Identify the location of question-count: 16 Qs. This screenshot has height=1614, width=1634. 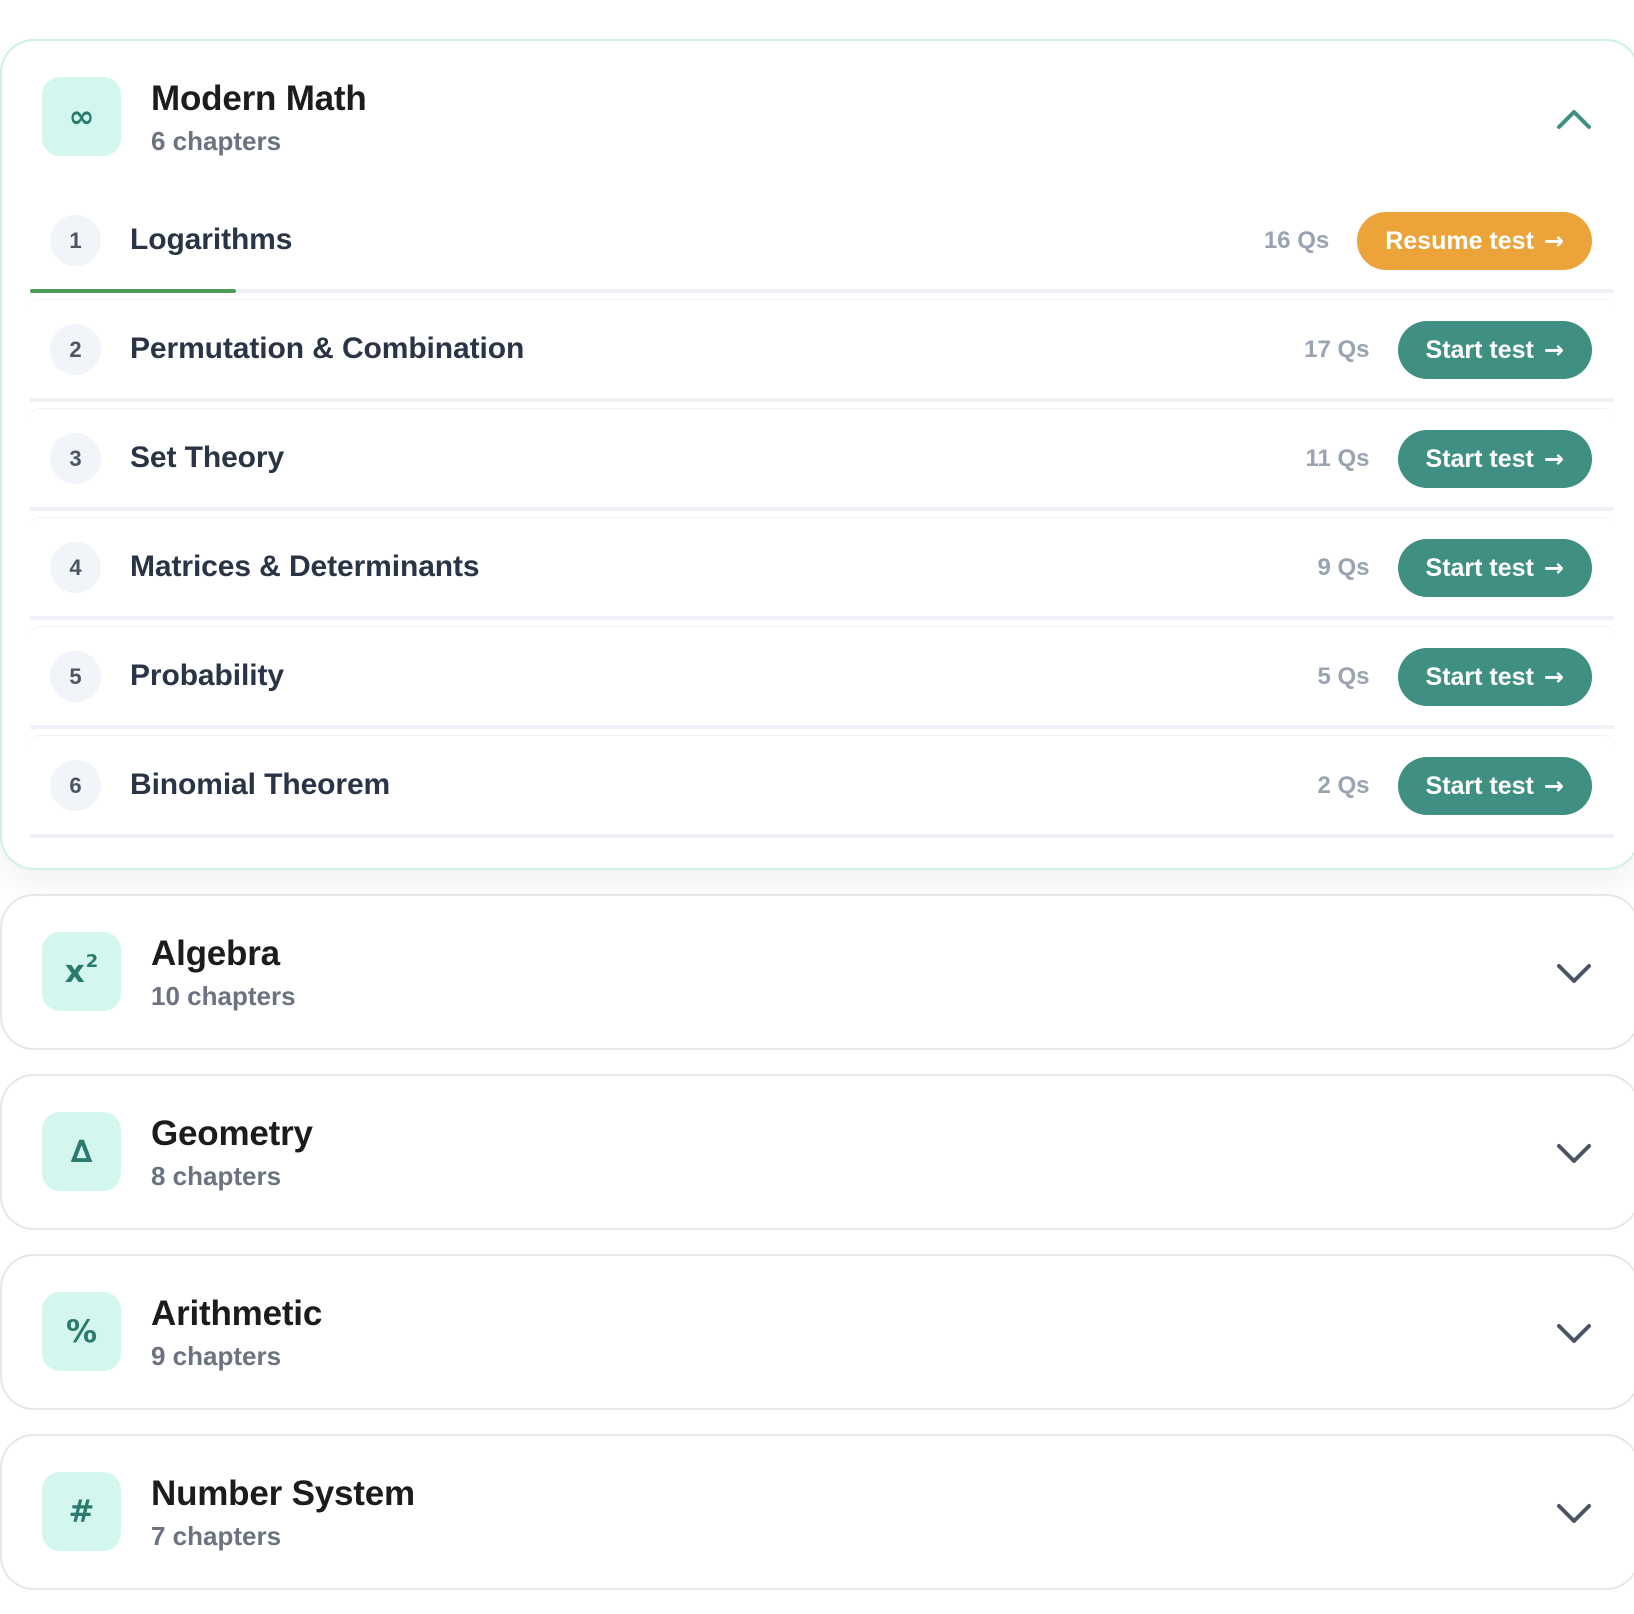
(1296, 240).